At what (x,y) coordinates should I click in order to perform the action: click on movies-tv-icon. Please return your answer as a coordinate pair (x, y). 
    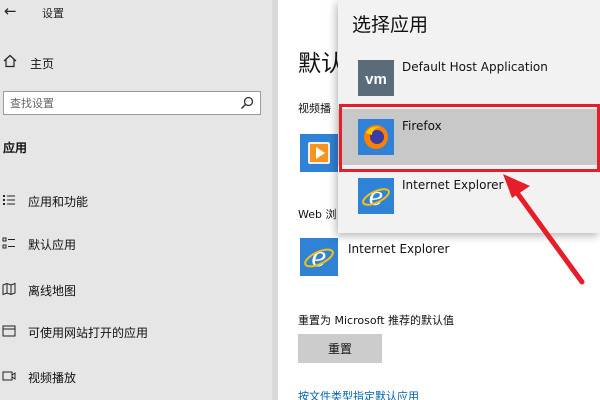
    Looking at the image, I should click on (319, 153).